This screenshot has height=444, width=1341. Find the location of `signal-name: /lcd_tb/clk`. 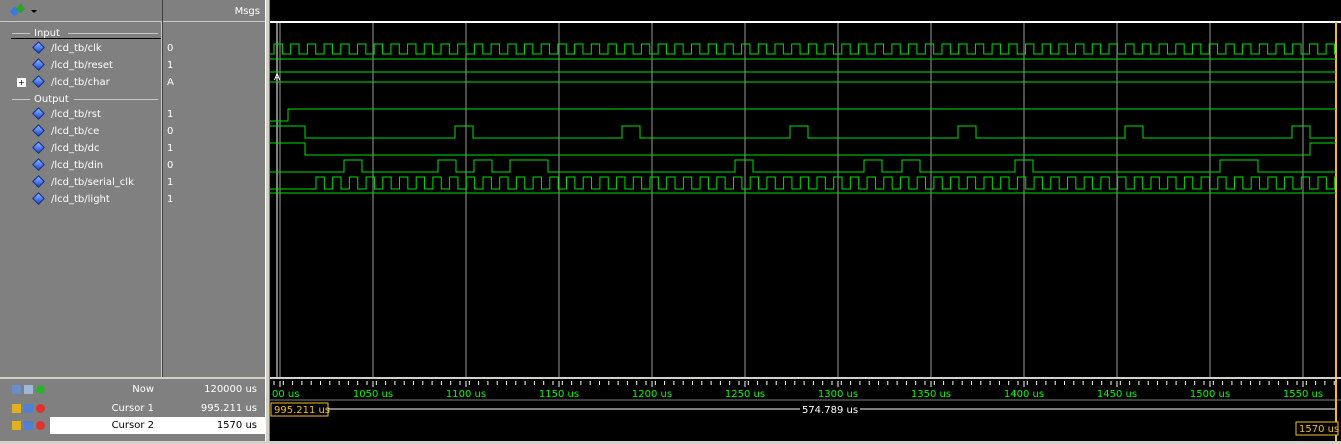

signal-name: /lcd_tb/clk is located at coordinates (76, 48).